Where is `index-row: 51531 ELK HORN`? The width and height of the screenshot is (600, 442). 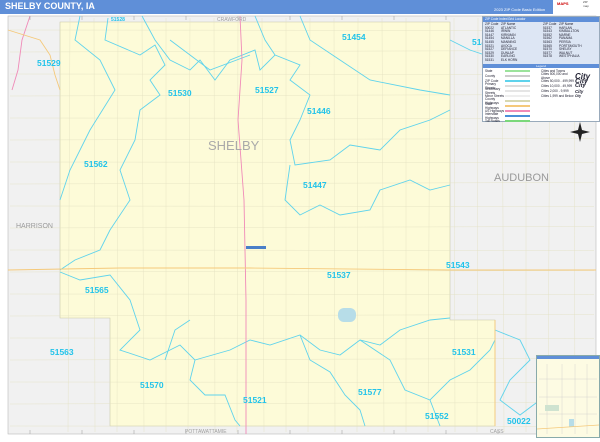
index-row: 51531 ELK HORN is located at coordinates (512, 60).